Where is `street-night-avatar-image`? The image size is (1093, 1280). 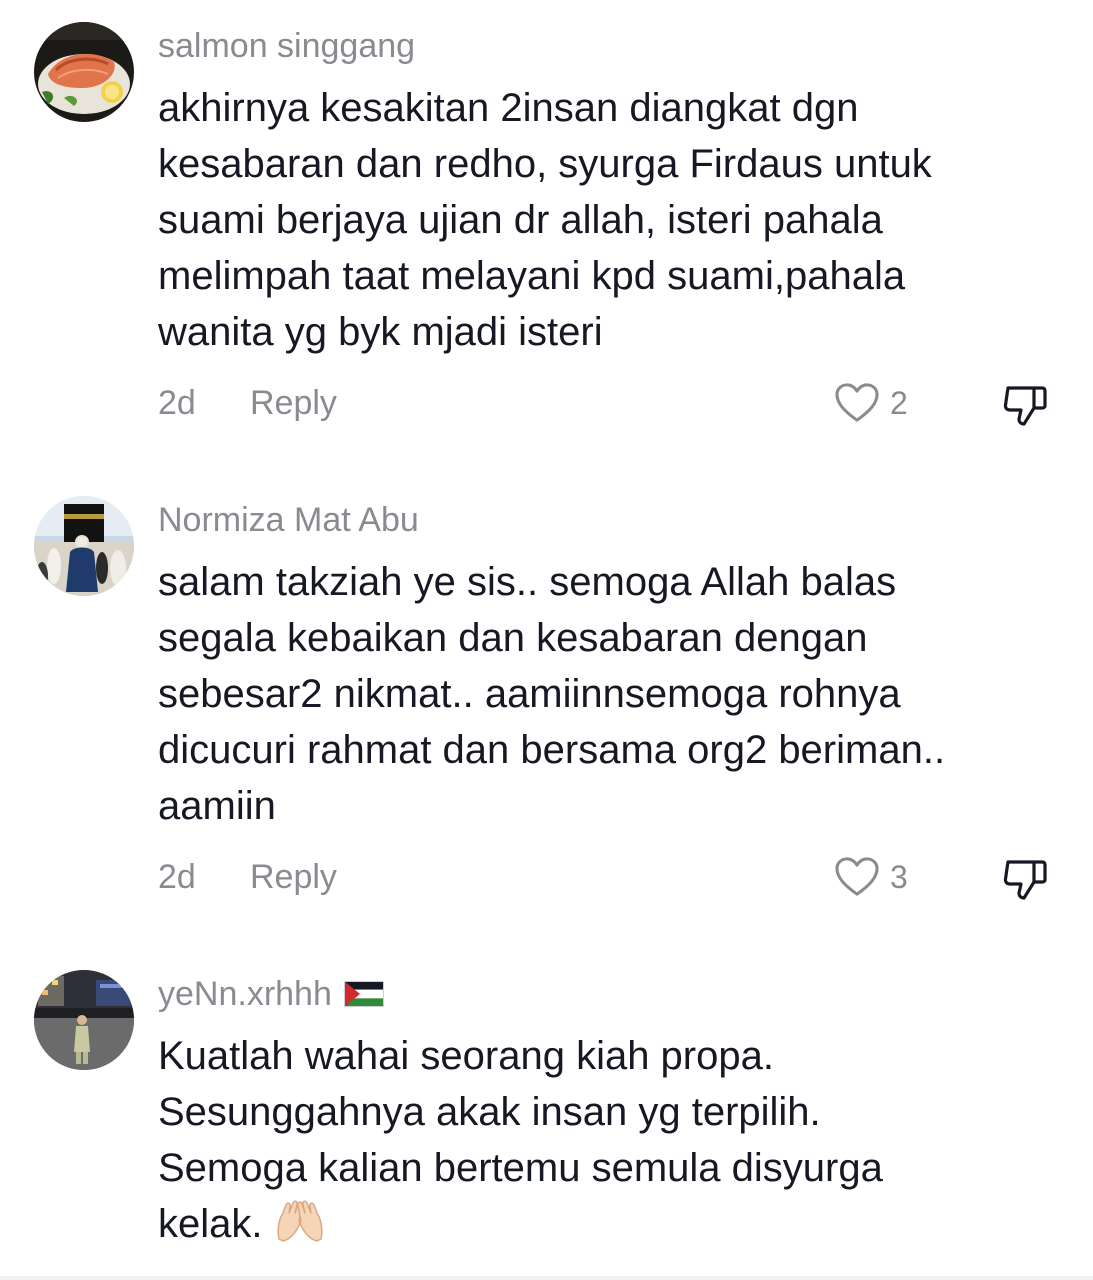 street-night-avatar-image is located at coordinates (84, 1020).